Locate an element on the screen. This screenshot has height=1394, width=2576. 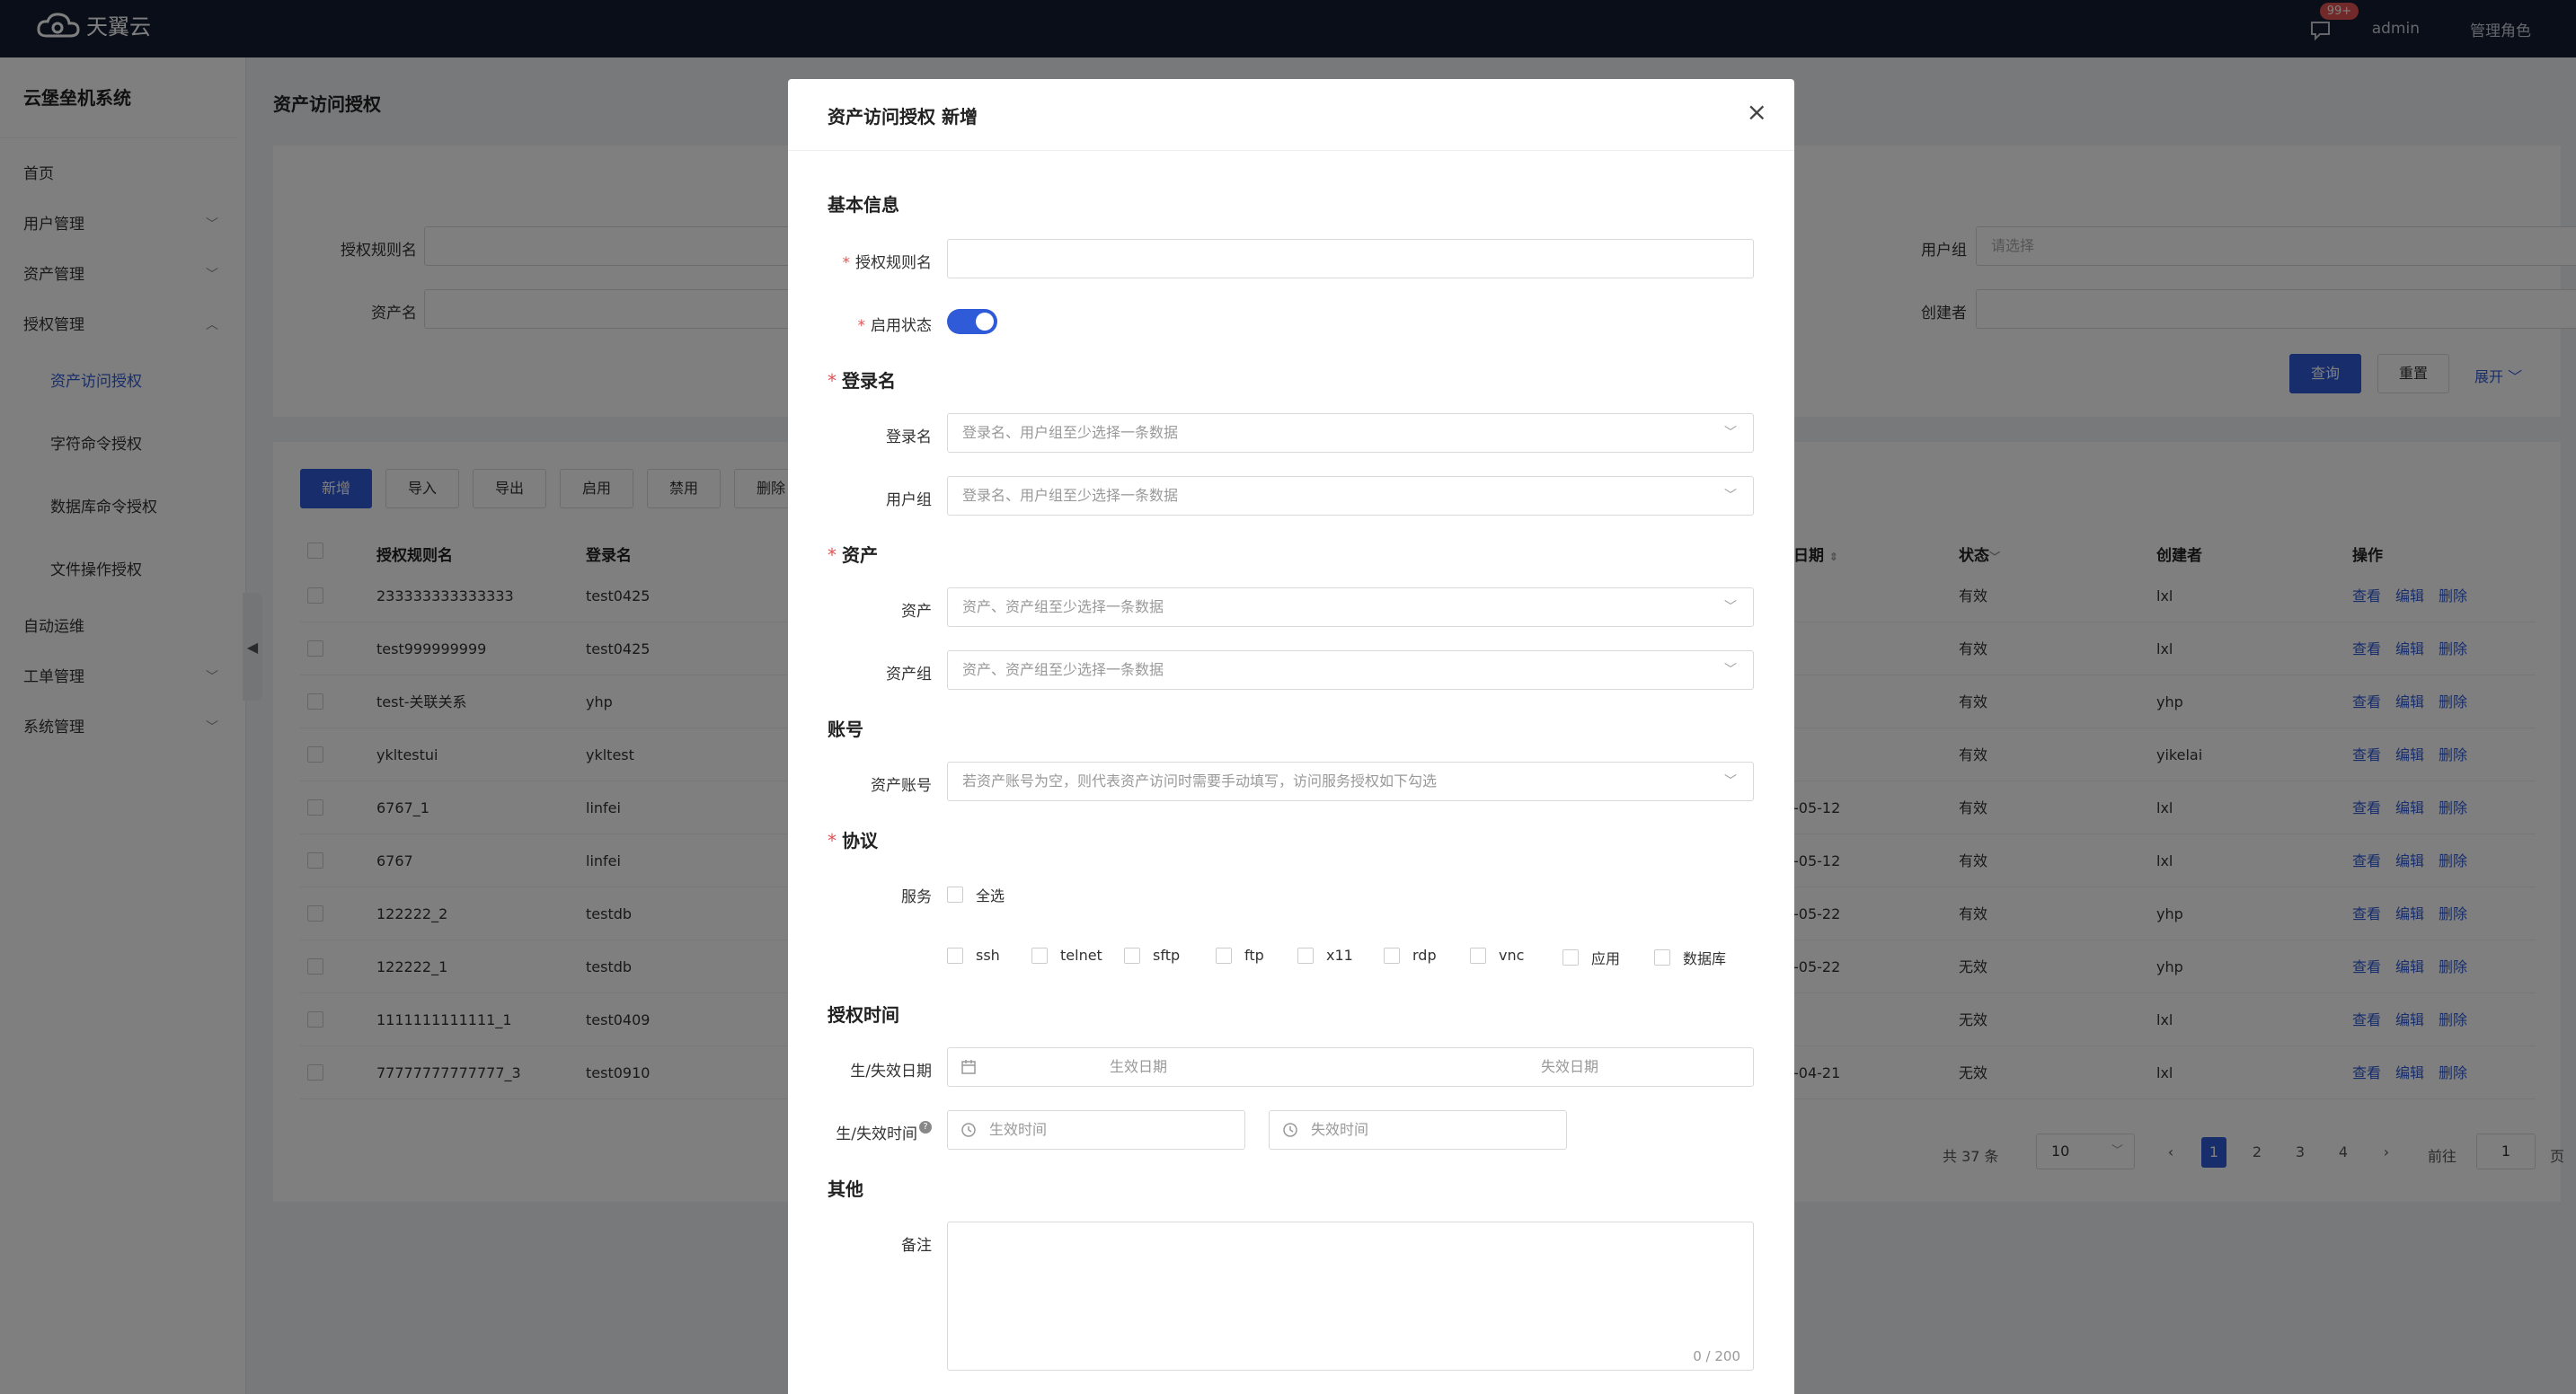
dialog-header: 资产访问授权 新增 × is located at coordinates (1291, 115).